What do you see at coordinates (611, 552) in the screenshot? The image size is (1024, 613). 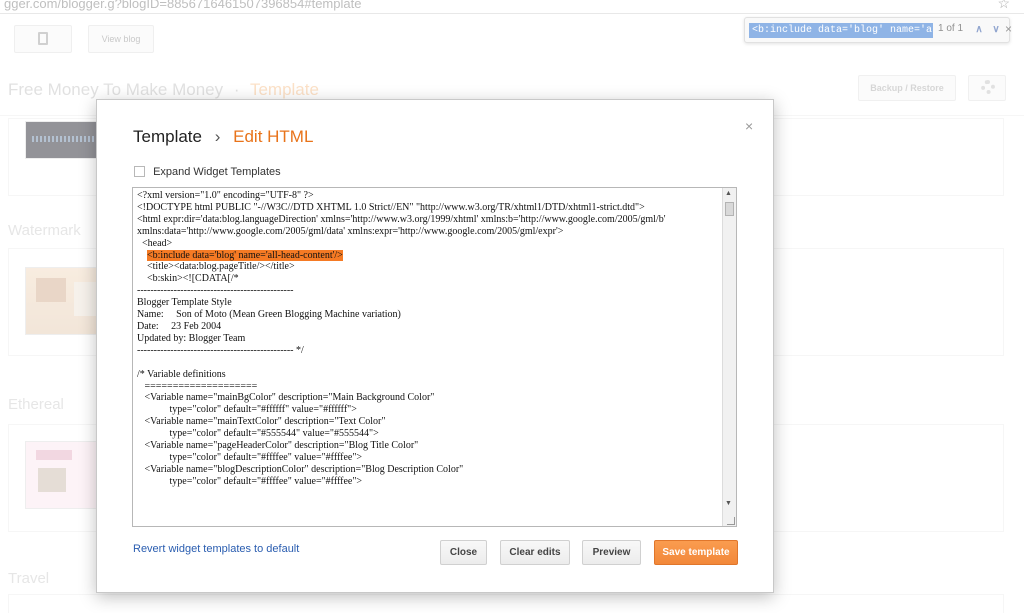 I see `preview-button: Preview` at bounding box center [611, 552].